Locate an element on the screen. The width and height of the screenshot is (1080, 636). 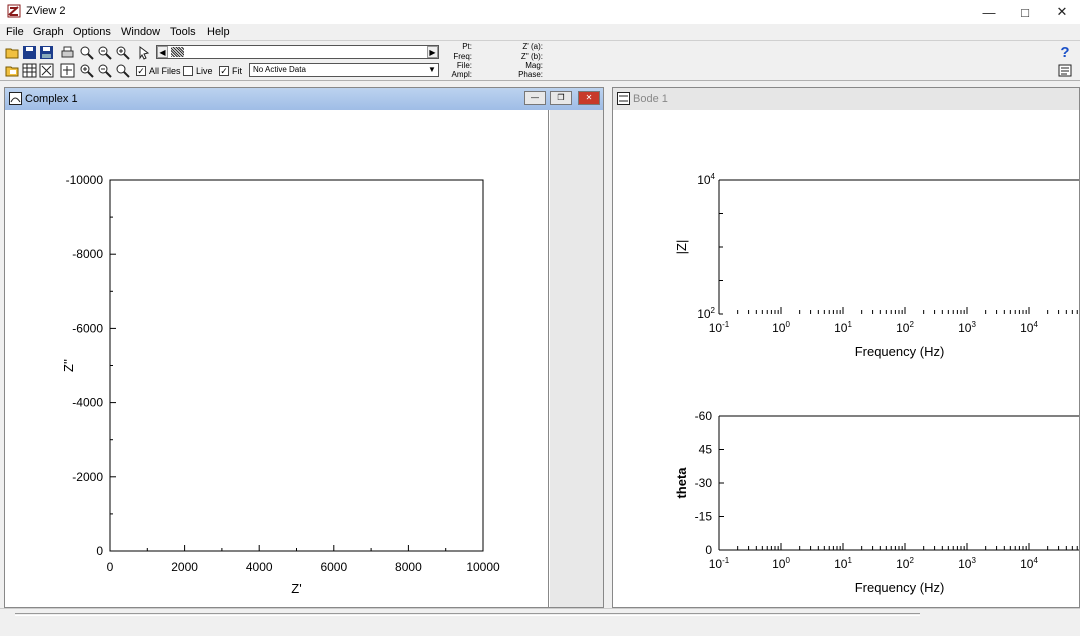
x-tick-label: 6000 is located at coordinates (333, 567).